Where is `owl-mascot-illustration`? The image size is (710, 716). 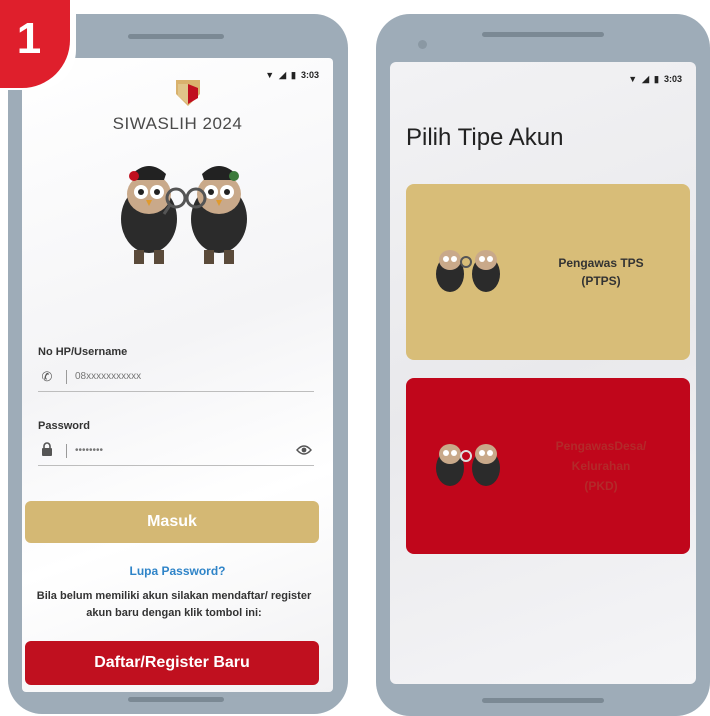
owl-mascot-illustration is located at coordinates (184, 215).